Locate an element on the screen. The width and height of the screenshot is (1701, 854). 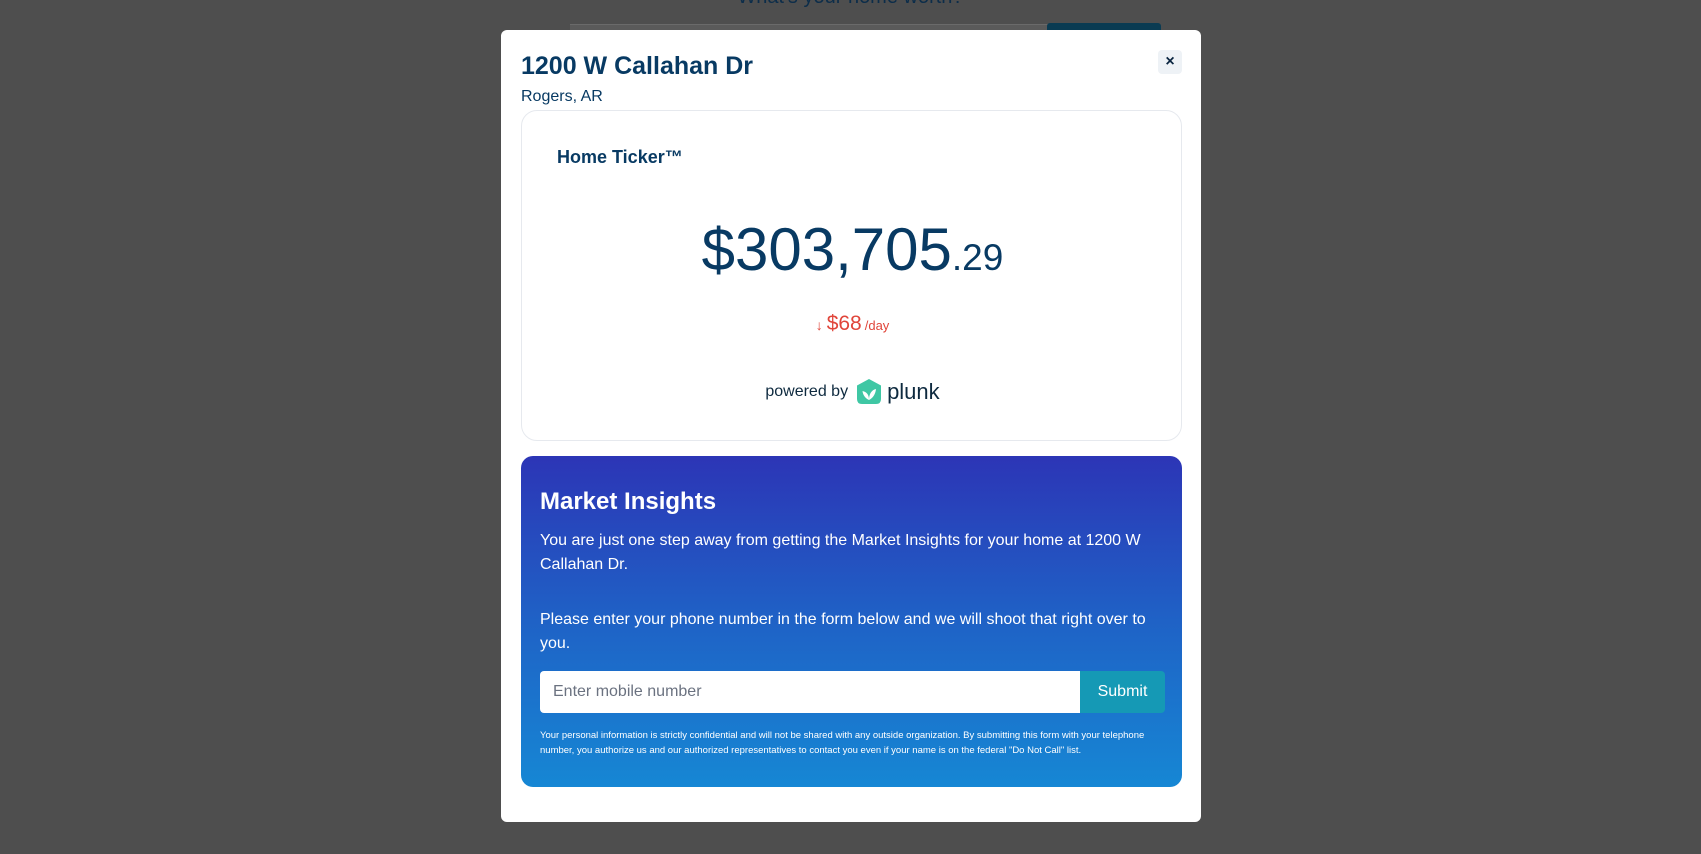
arrow-down-icon: ↓ is located at coordinates (819, 325).